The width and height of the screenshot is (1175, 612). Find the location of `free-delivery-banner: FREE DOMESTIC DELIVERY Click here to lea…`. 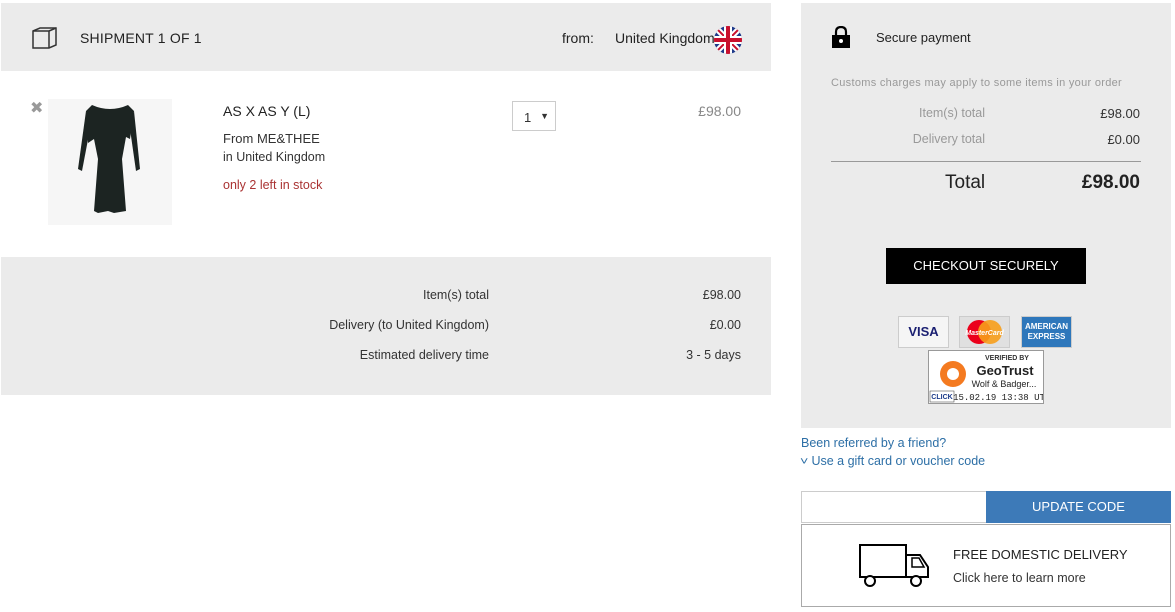

free-delivery-banner: FREE DOMESTIC DELIVERY Click here to lea… is located at coordinates (986, 565).